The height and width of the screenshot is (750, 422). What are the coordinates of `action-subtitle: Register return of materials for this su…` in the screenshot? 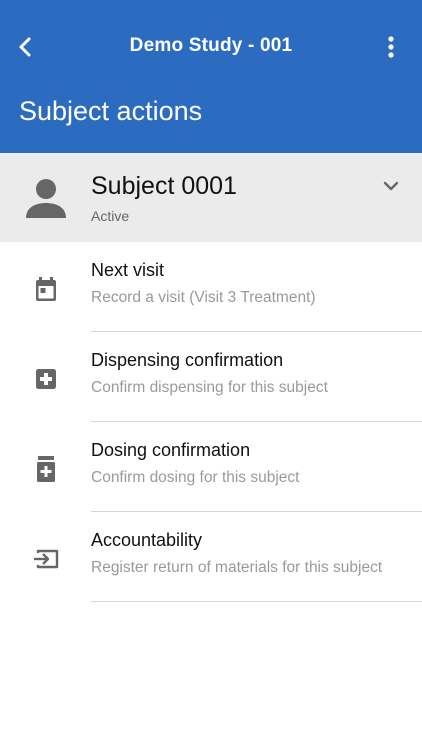 It's located at (237, 567).